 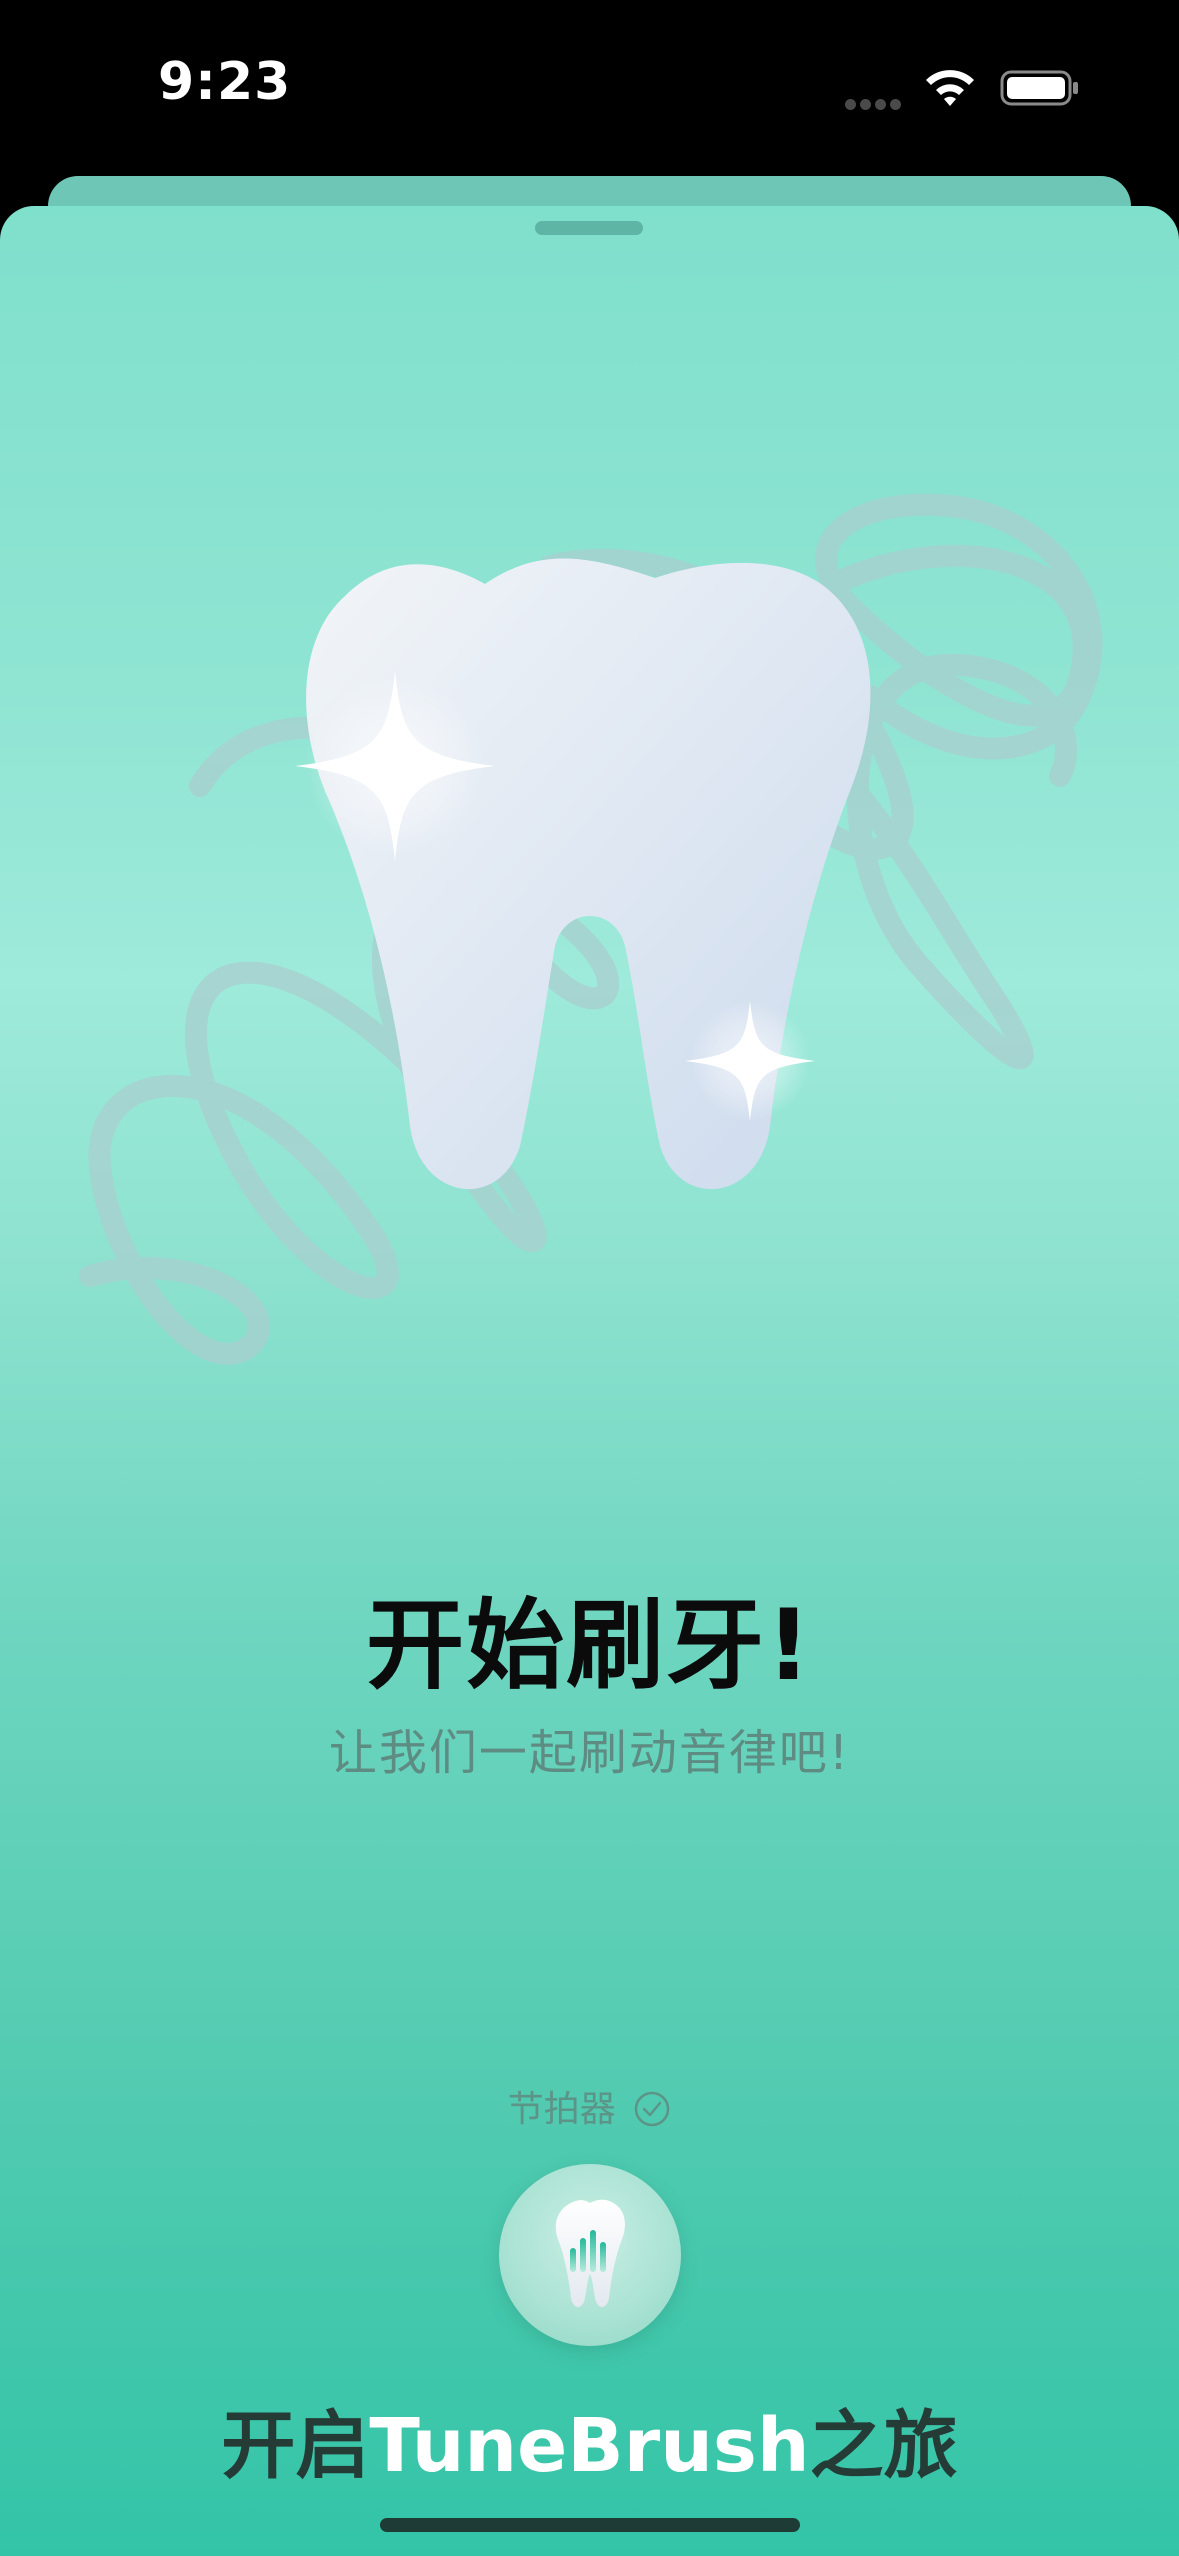 I want to click on status-time: 9:23, so click(x=225, y=82).